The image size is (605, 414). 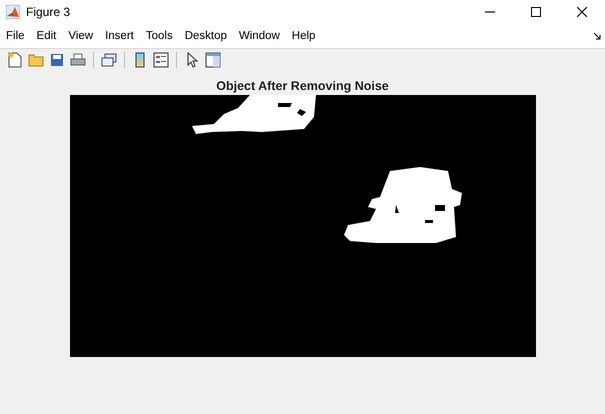 I want to click on menu-item: Help, so click(x=304, y=36).